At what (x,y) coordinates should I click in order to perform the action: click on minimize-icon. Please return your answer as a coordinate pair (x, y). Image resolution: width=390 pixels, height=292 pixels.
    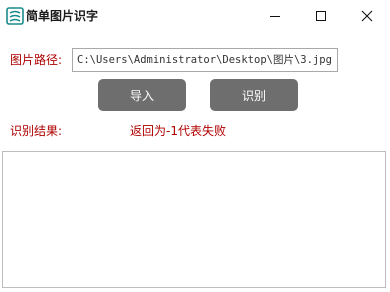
    Looking at the image, I should click on (275, 16).